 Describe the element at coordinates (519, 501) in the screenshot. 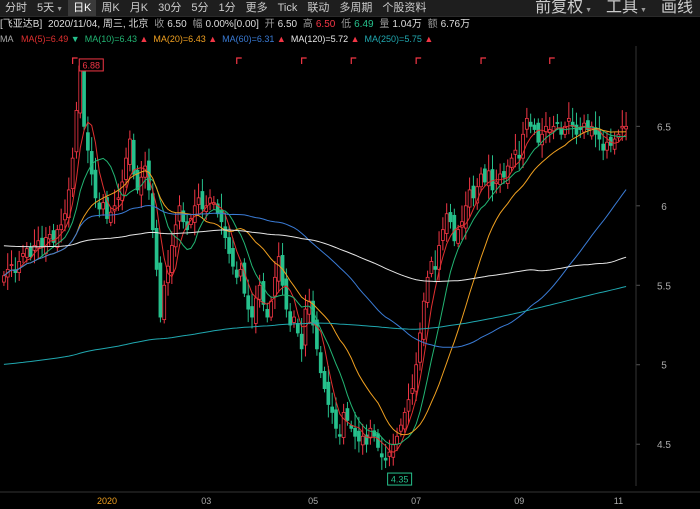

I see `x-tick-label: 09` at that location.